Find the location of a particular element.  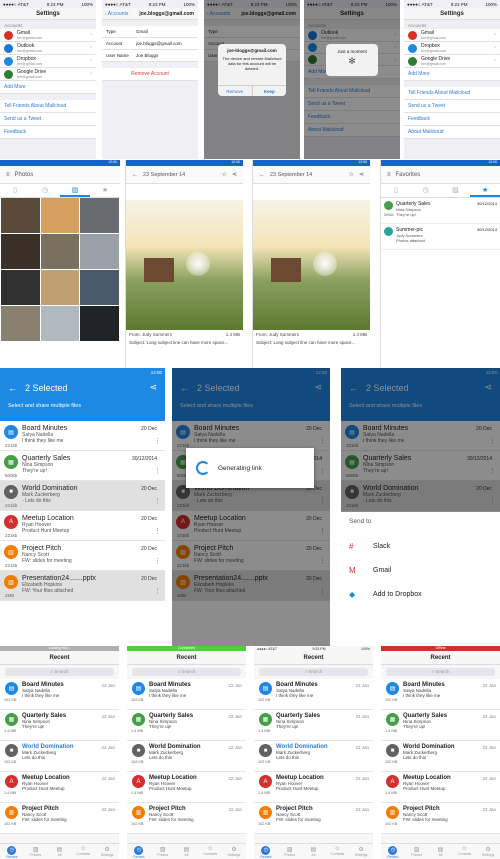

share-option: # Slack is located at coordinates (420, 546).